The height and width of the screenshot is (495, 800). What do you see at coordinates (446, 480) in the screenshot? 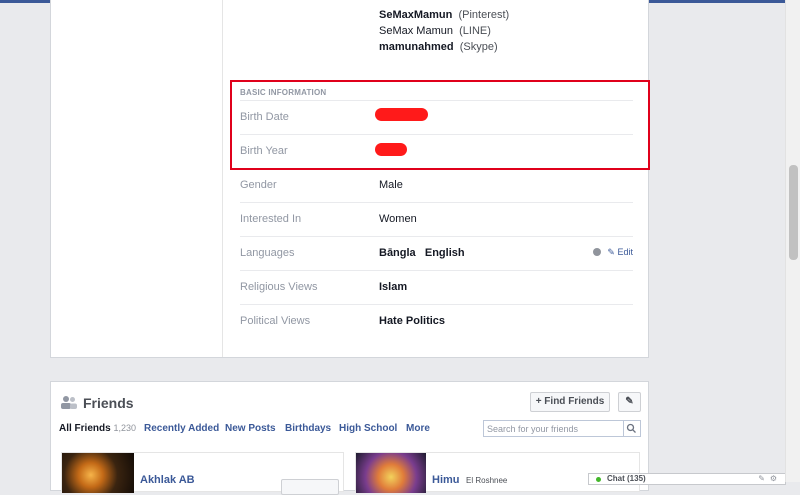
I see `friend-name: Himu` at bounding box center [446, 480].